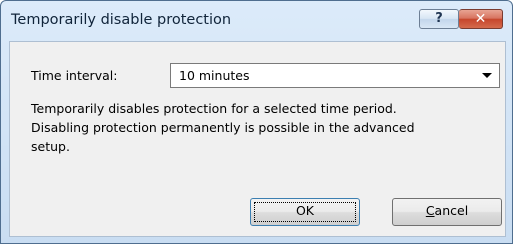  Describe the element at coordinates (74, 75) in the screenshot. I see `time-interval-label: Time interval:` at that location.